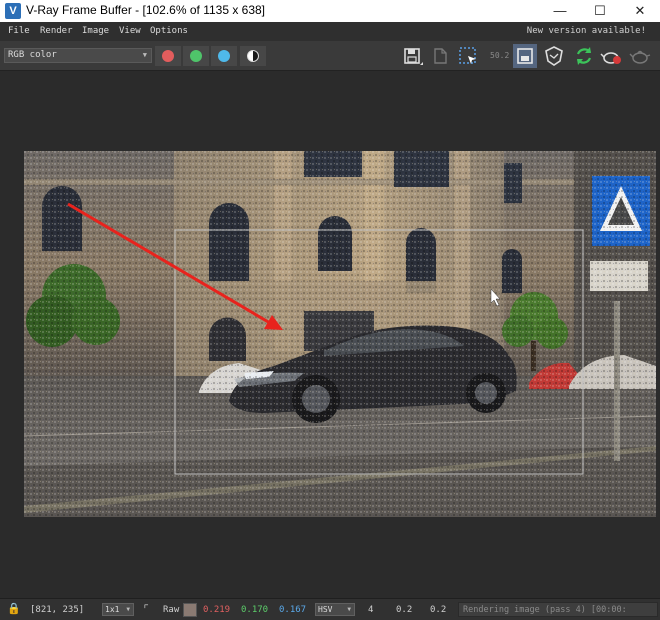 The height and width of the screenshot is (620, 660). Describe the element at coordinates (190, 610) in the screenshot. I see `color-swatch` at that location.